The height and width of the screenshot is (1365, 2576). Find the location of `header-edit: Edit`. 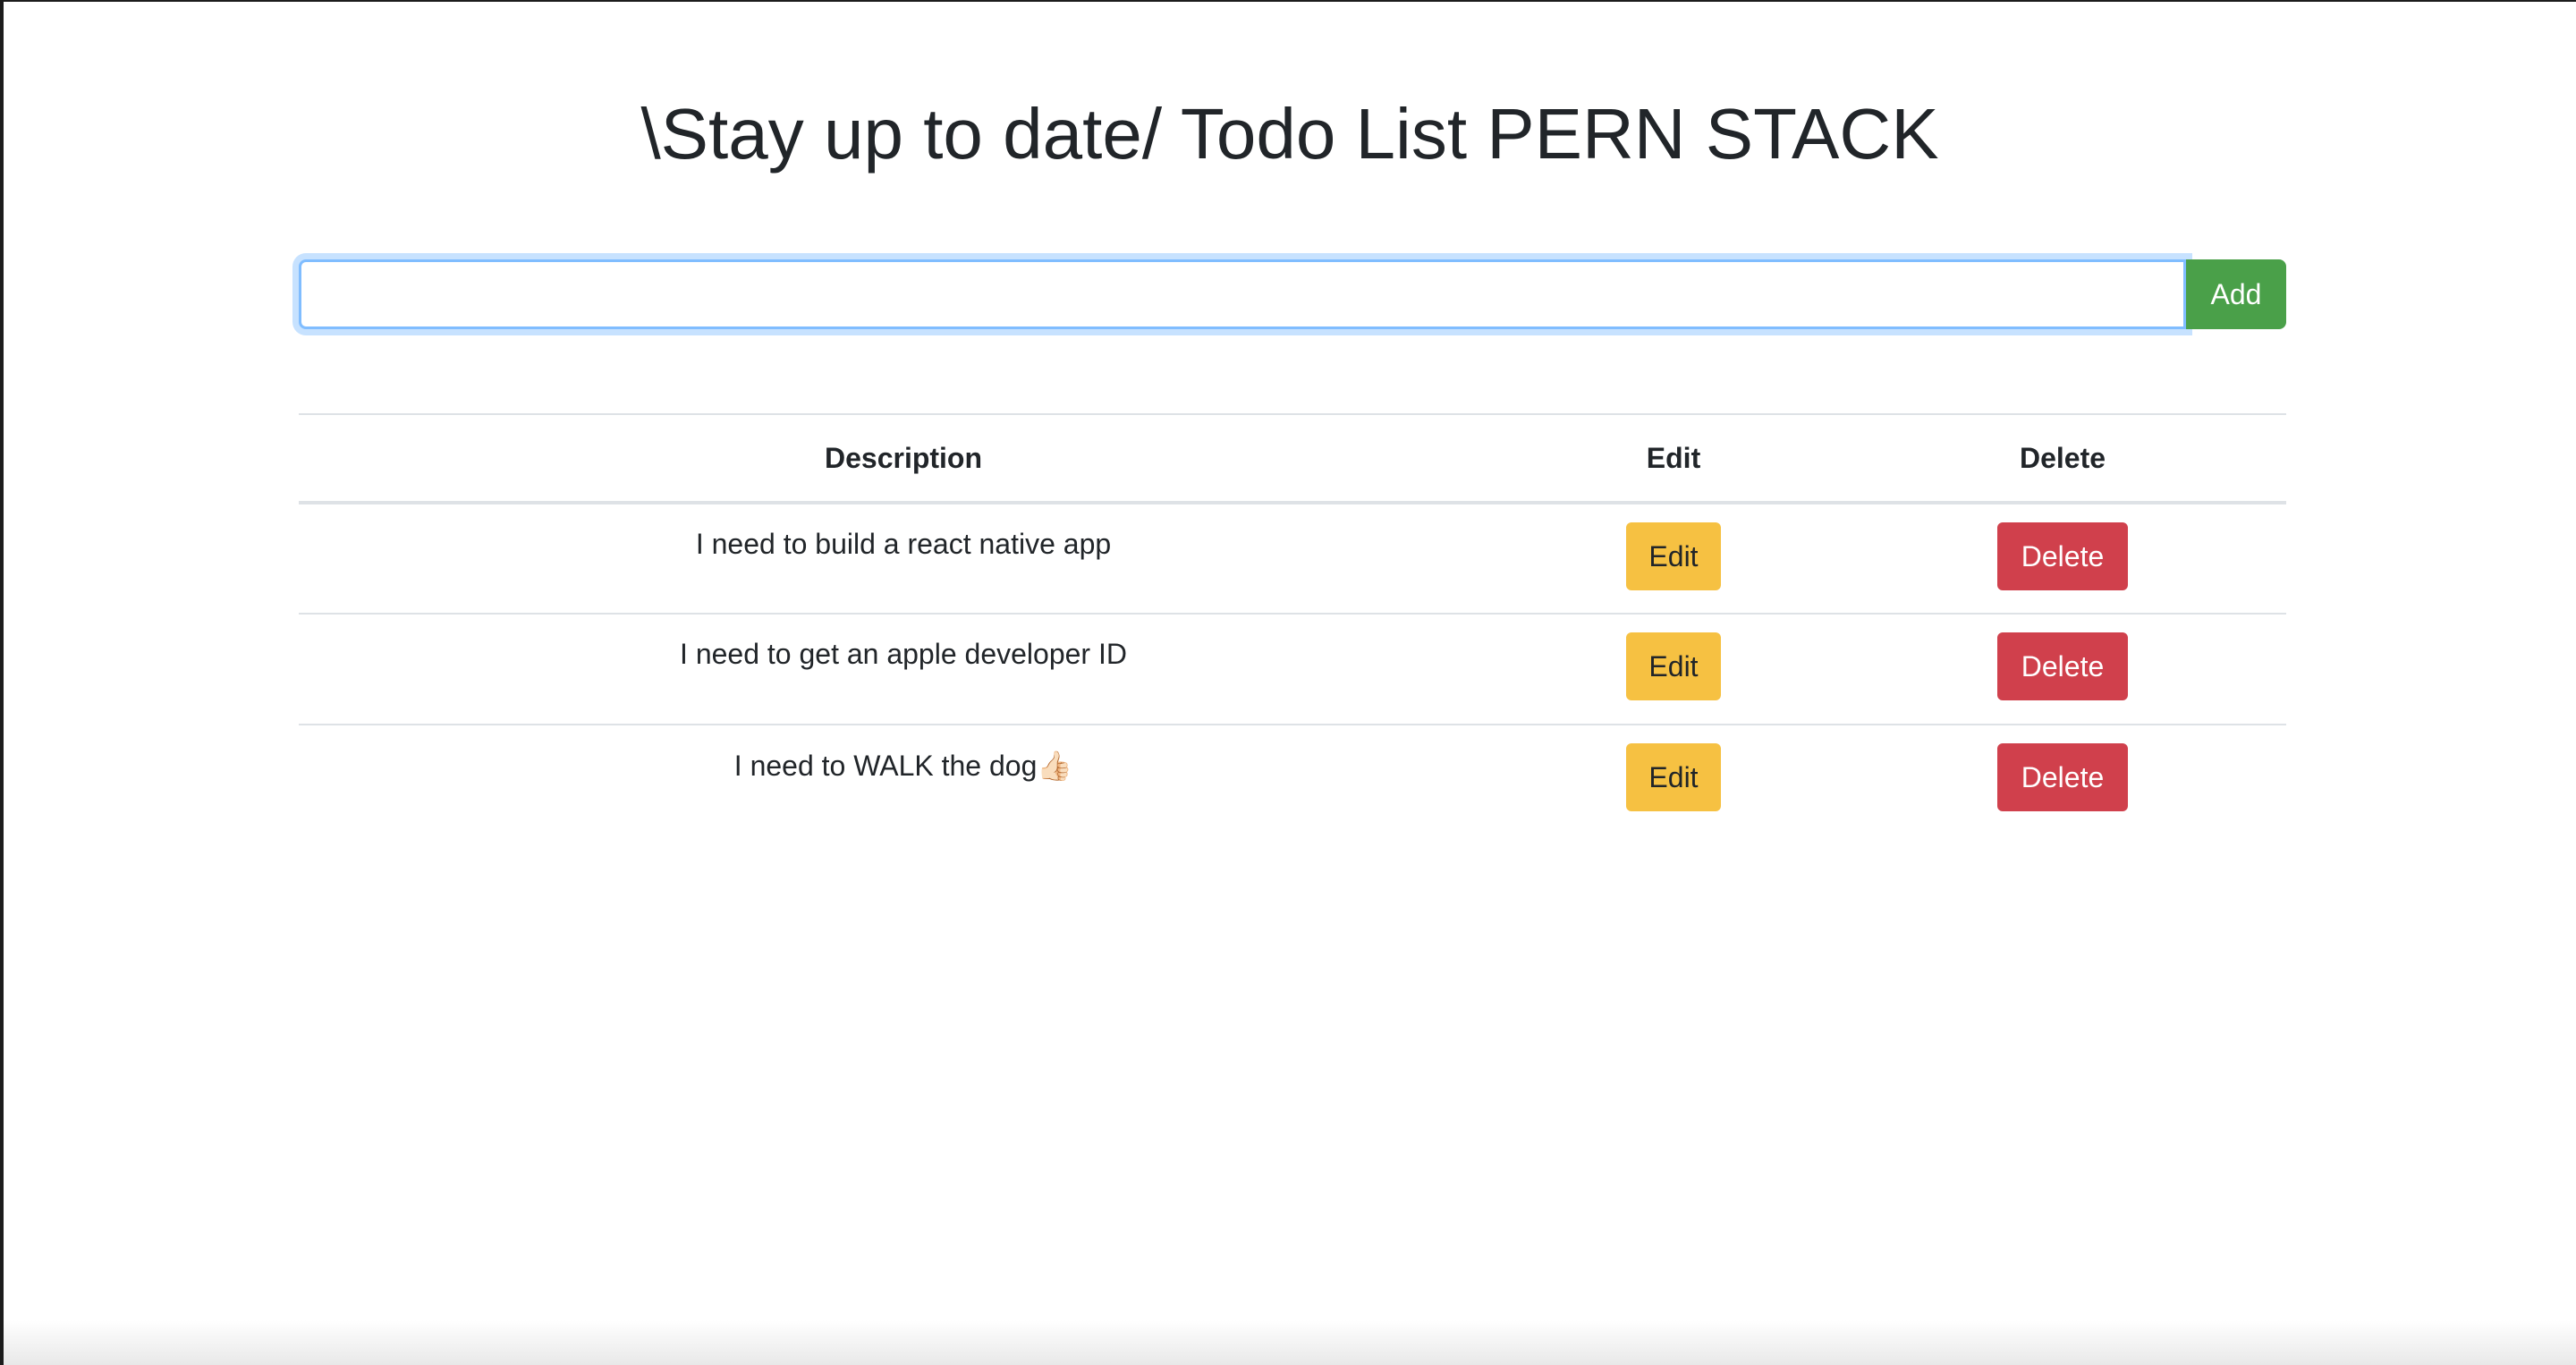

header-edit: Edit is located at coordinates (1673, 458).